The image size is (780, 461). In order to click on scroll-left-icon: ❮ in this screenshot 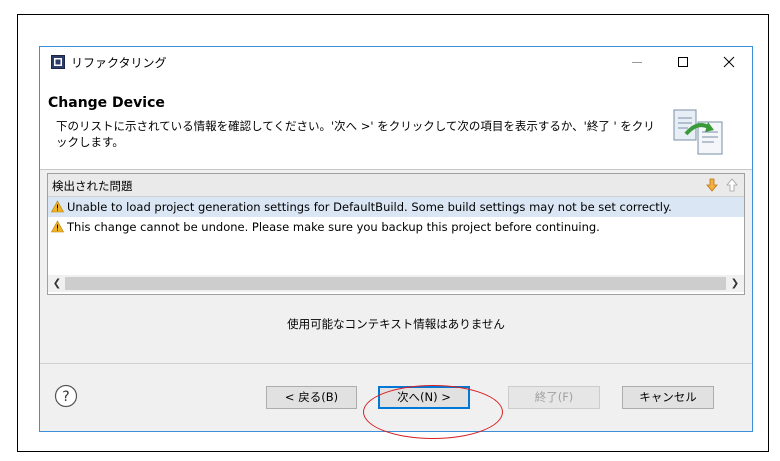, I will do `click(57, 283)`.